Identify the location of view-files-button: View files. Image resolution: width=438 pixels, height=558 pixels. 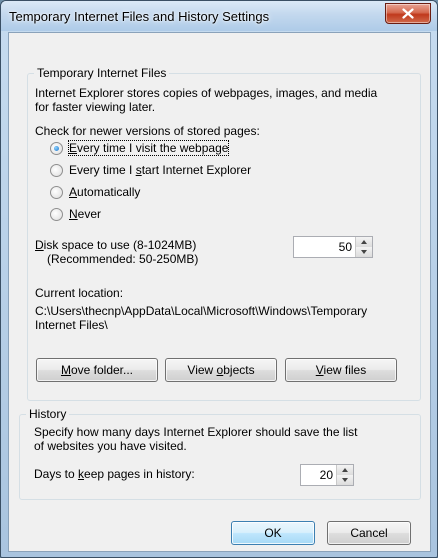
(341, 370).